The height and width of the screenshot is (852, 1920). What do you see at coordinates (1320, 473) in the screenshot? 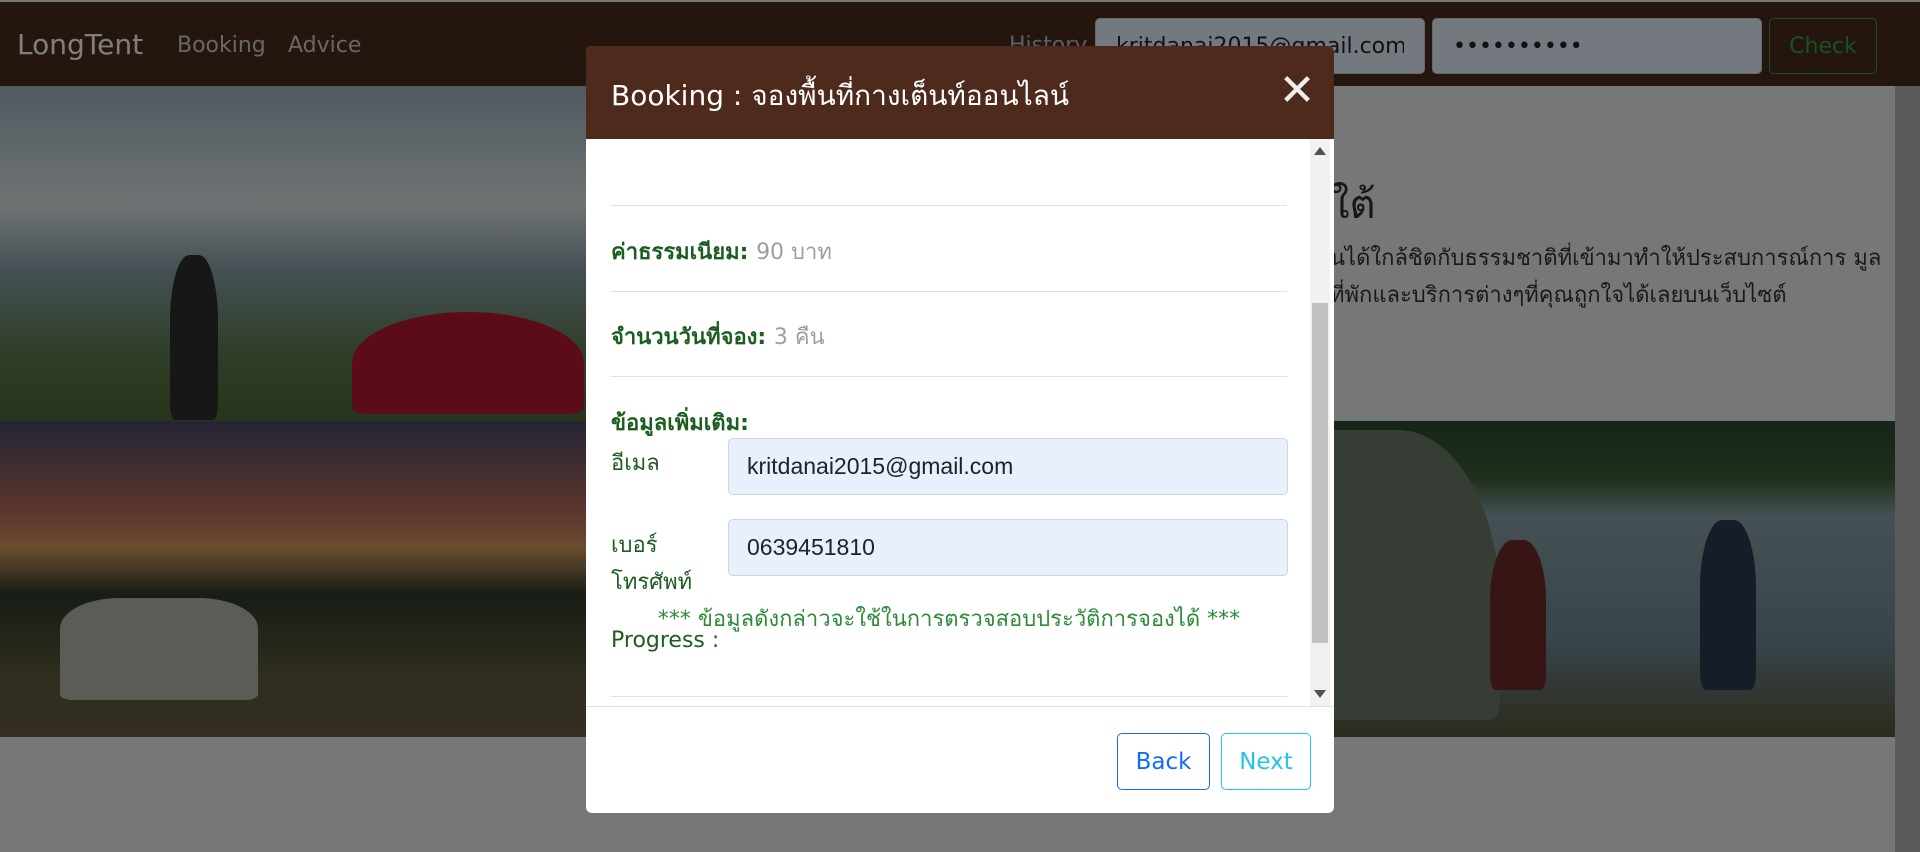
I see `scrollbar-thumb` at bounding box center [1320, 473].